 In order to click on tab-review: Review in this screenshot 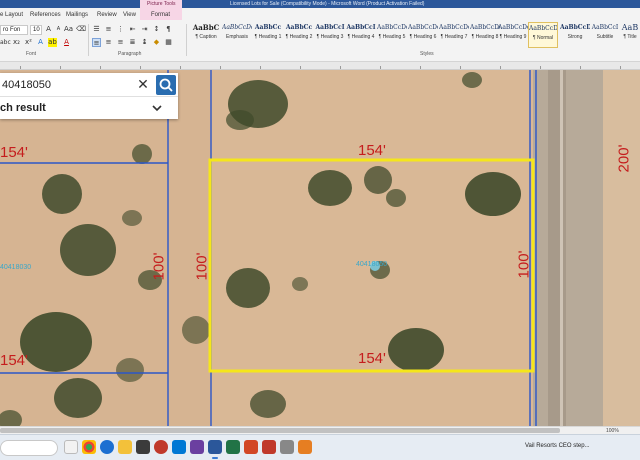, I will do `click(107, 15)`.